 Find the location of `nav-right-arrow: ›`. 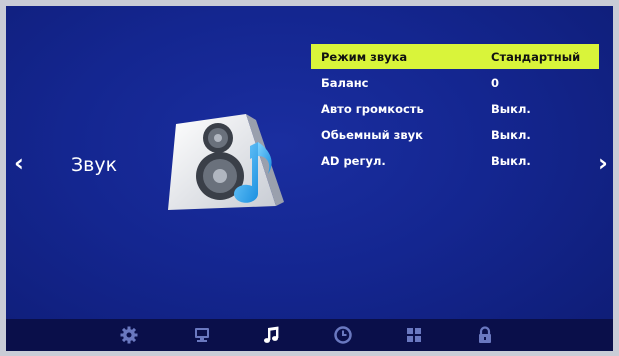

nav-right-arrow: › is located at coordinates (603, 163).